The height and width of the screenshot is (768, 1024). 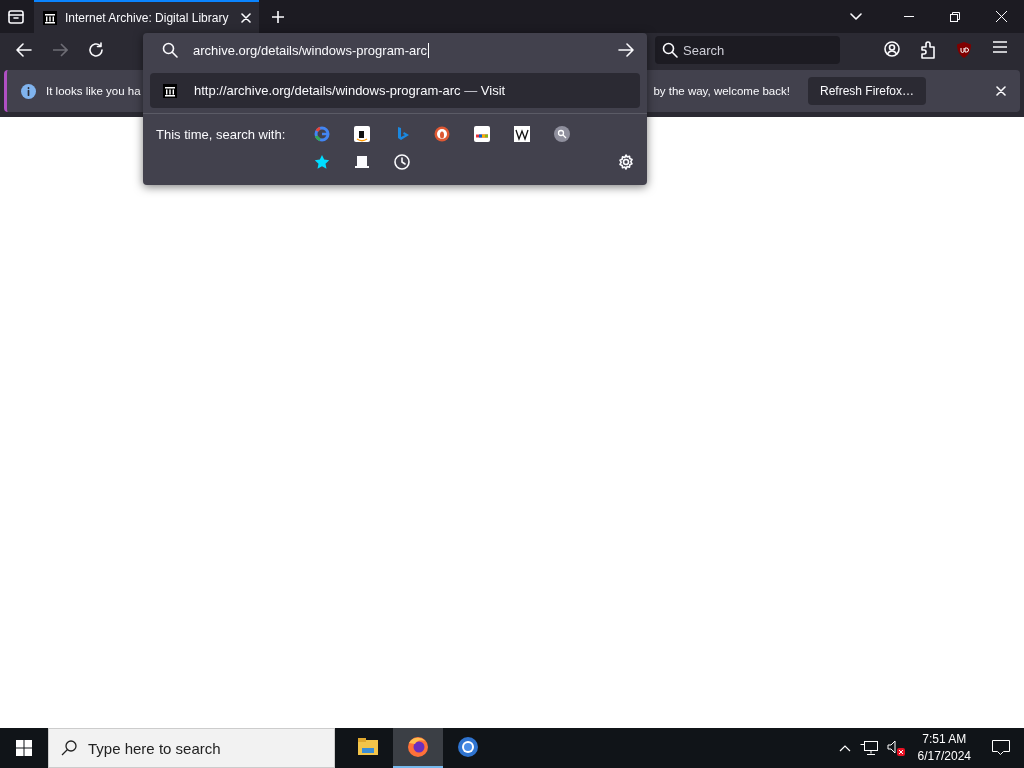 What do you see at coordinates (868, 748) in the screenshot?
I see `network-icon` at bounding box center [868, 748].